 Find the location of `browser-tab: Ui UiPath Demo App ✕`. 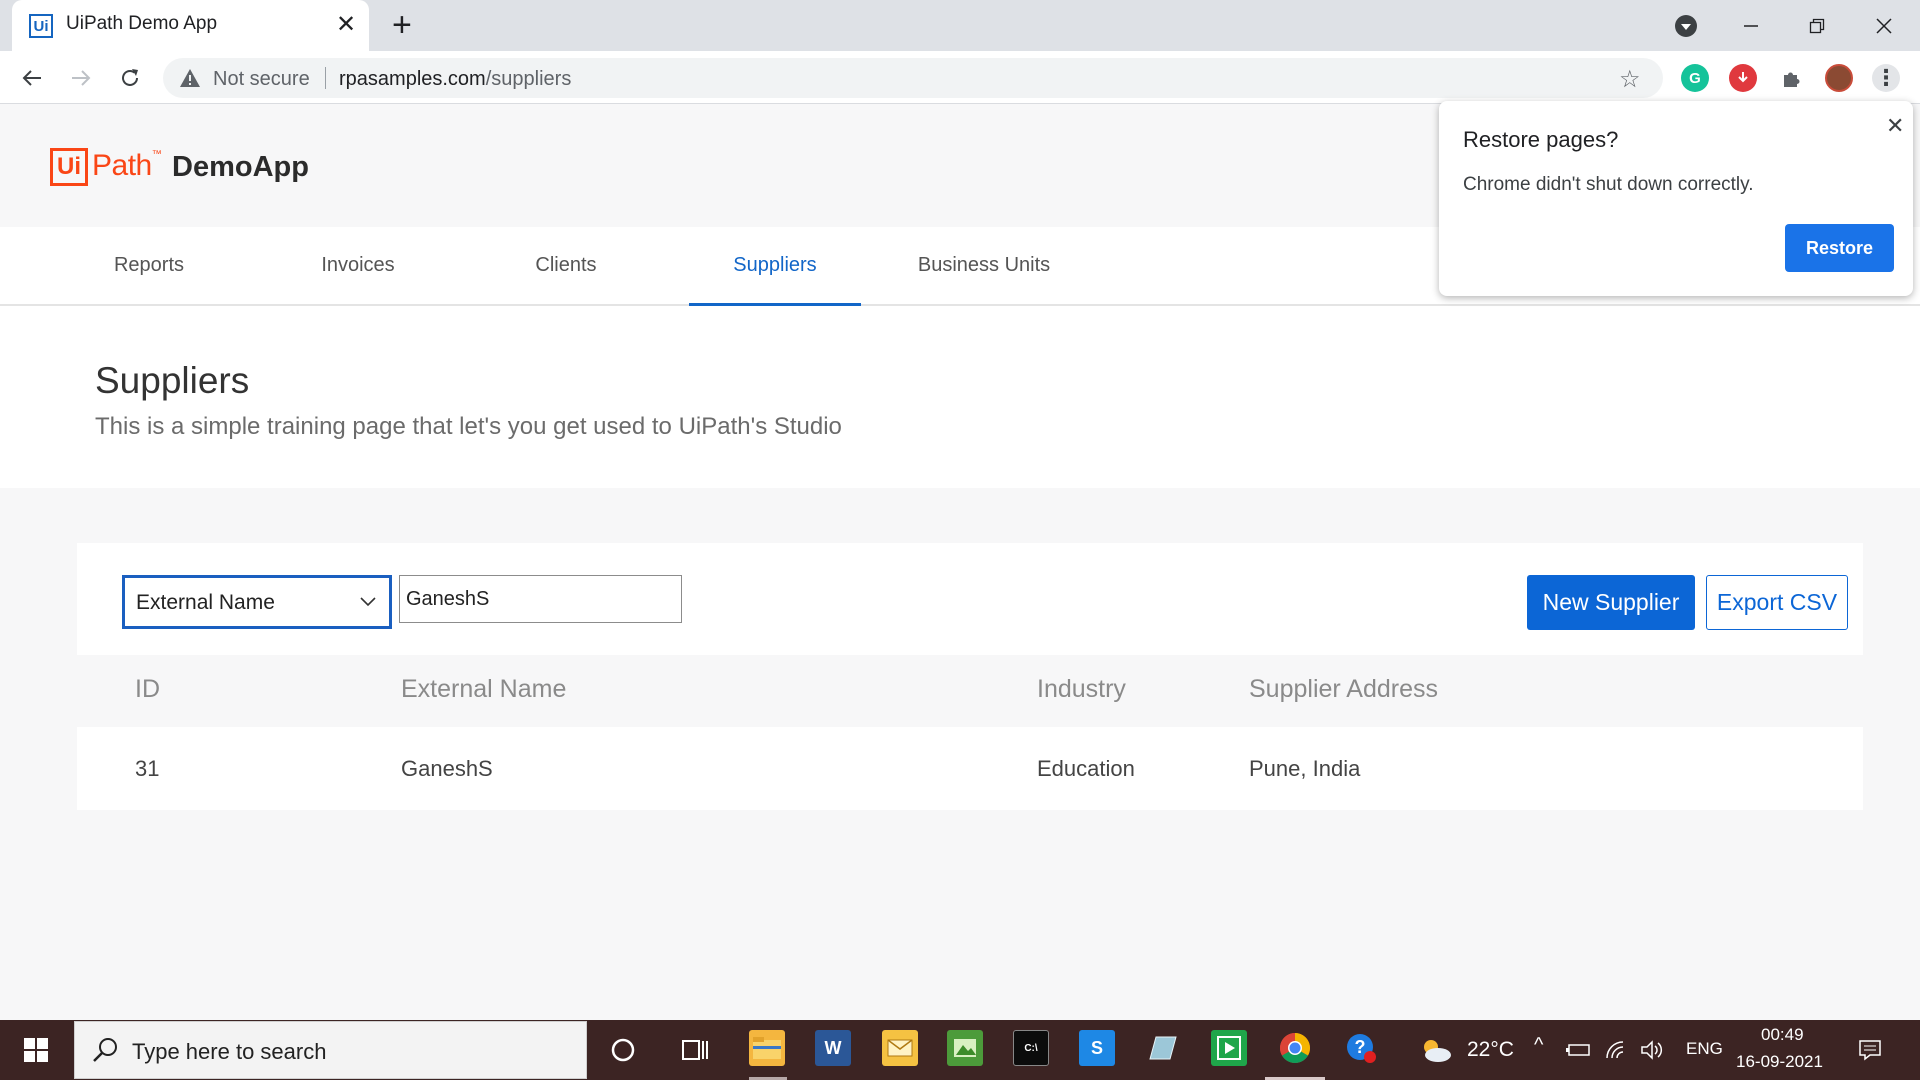

browser-tab: Ui UiPath Demo App ✕ is located at coordinates (190, 25).